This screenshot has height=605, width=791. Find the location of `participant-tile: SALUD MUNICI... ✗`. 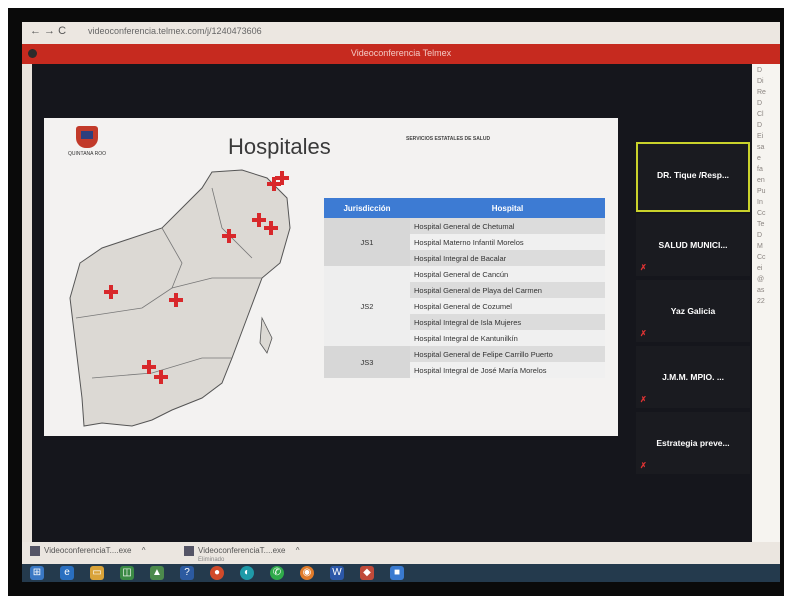

participant-tile: SALUD MUNICI... ✗ is located at coordinates (693, 245).